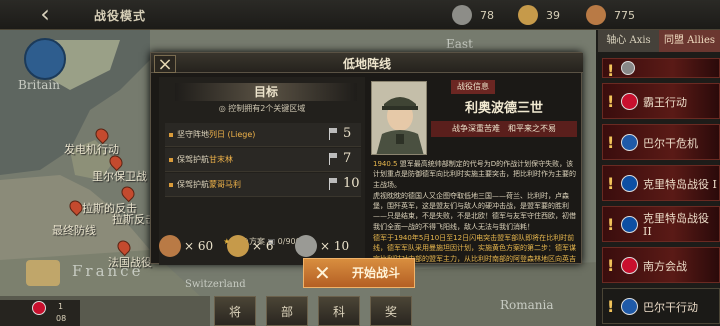 The width and height of the screenshot is (720, 326). I want to click on reward-item: × 10, so click(329, 246).